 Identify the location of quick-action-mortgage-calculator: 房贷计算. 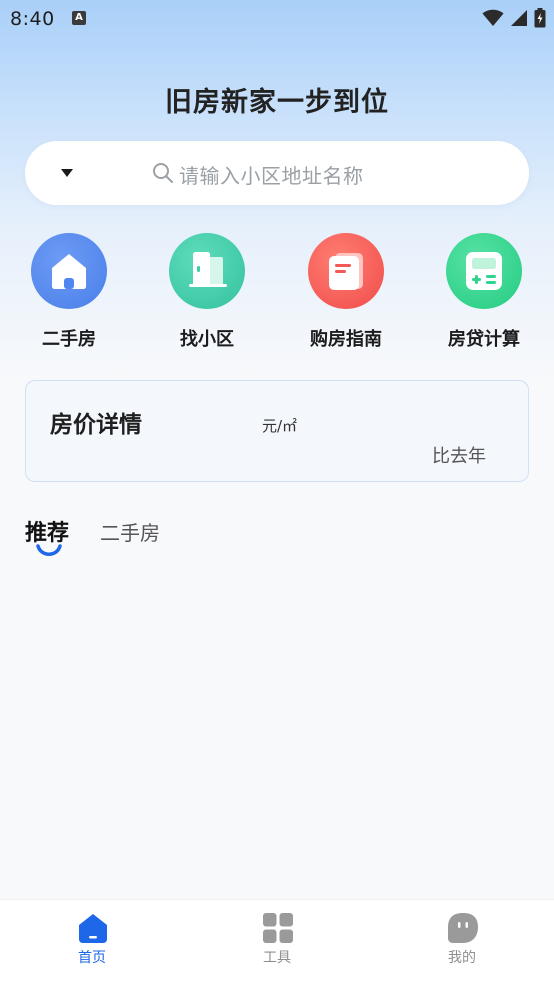
(484, 293).